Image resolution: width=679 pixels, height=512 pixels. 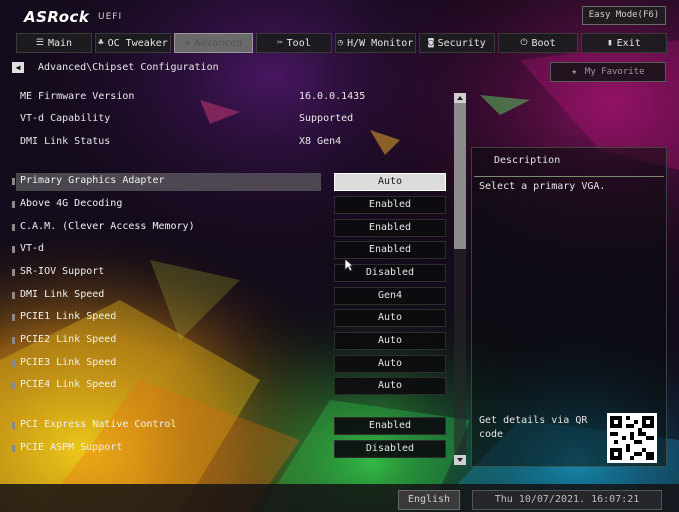 What do you see at coordinates (326, 118) in the screenshot?
I see `info-value: Supported` at bounding box center [326, 118].